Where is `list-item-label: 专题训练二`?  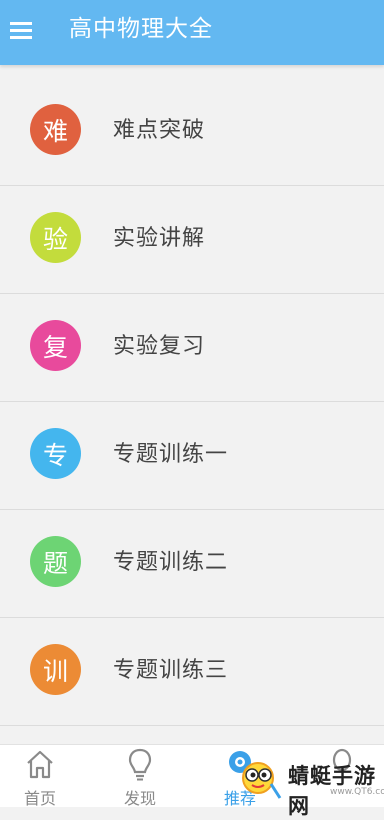
list-item-label: 专题训练二 is located at coordinates (171, 562).